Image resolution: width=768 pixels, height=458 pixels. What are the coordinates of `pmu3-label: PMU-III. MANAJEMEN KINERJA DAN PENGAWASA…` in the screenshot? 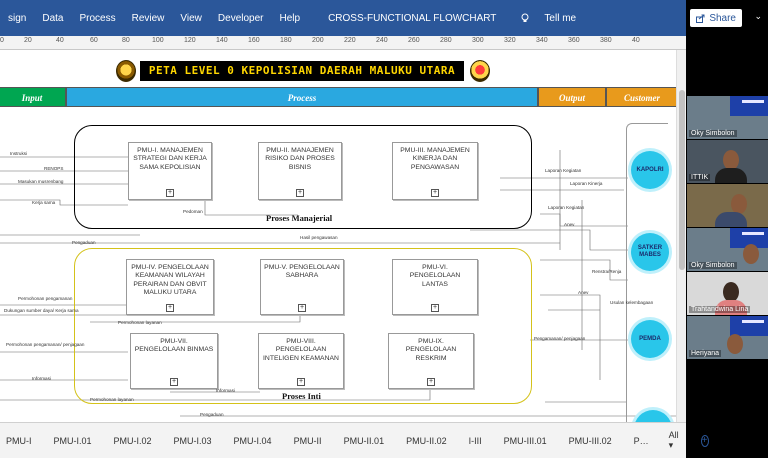 It's located at (435, 159).